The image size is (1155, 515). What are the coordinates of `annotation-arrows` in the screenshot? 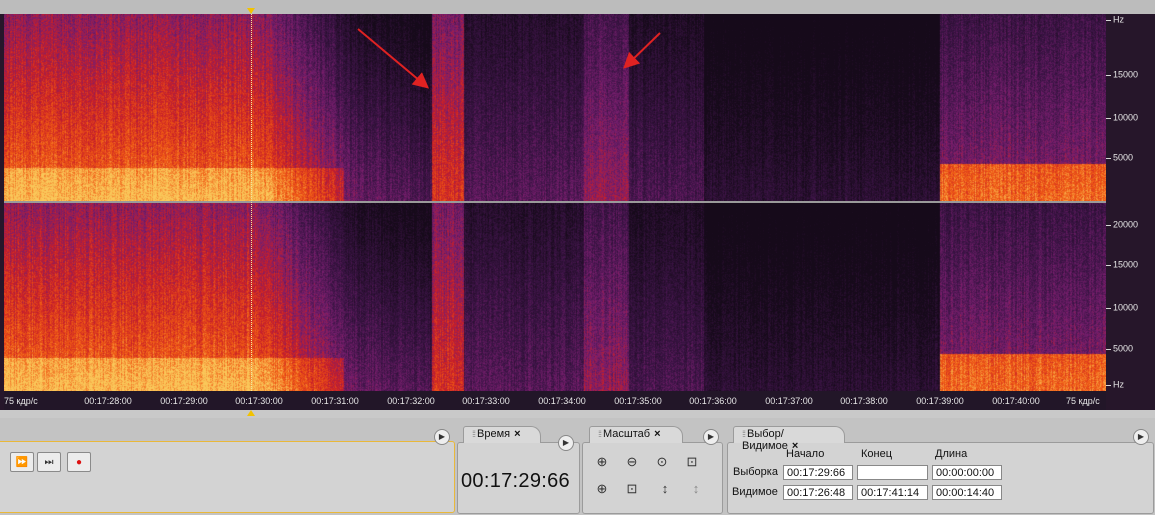 It's located at (509, 58).